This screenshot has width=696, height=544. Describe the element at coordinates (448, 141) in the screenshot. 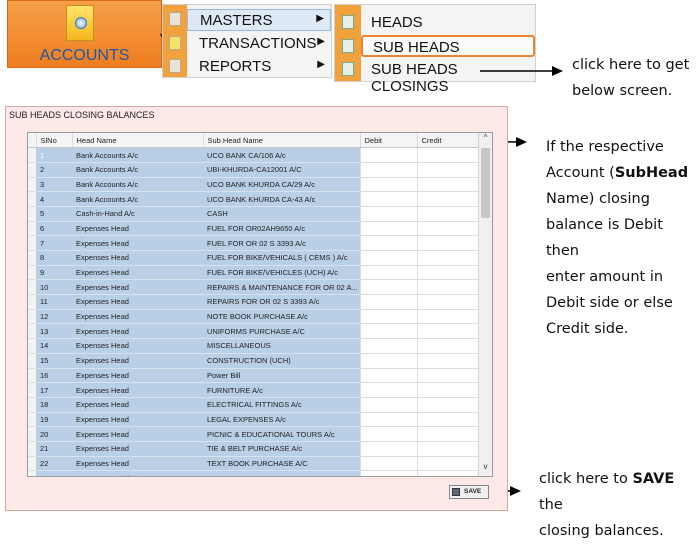

I see `column-header-credit: Credit` at that location.